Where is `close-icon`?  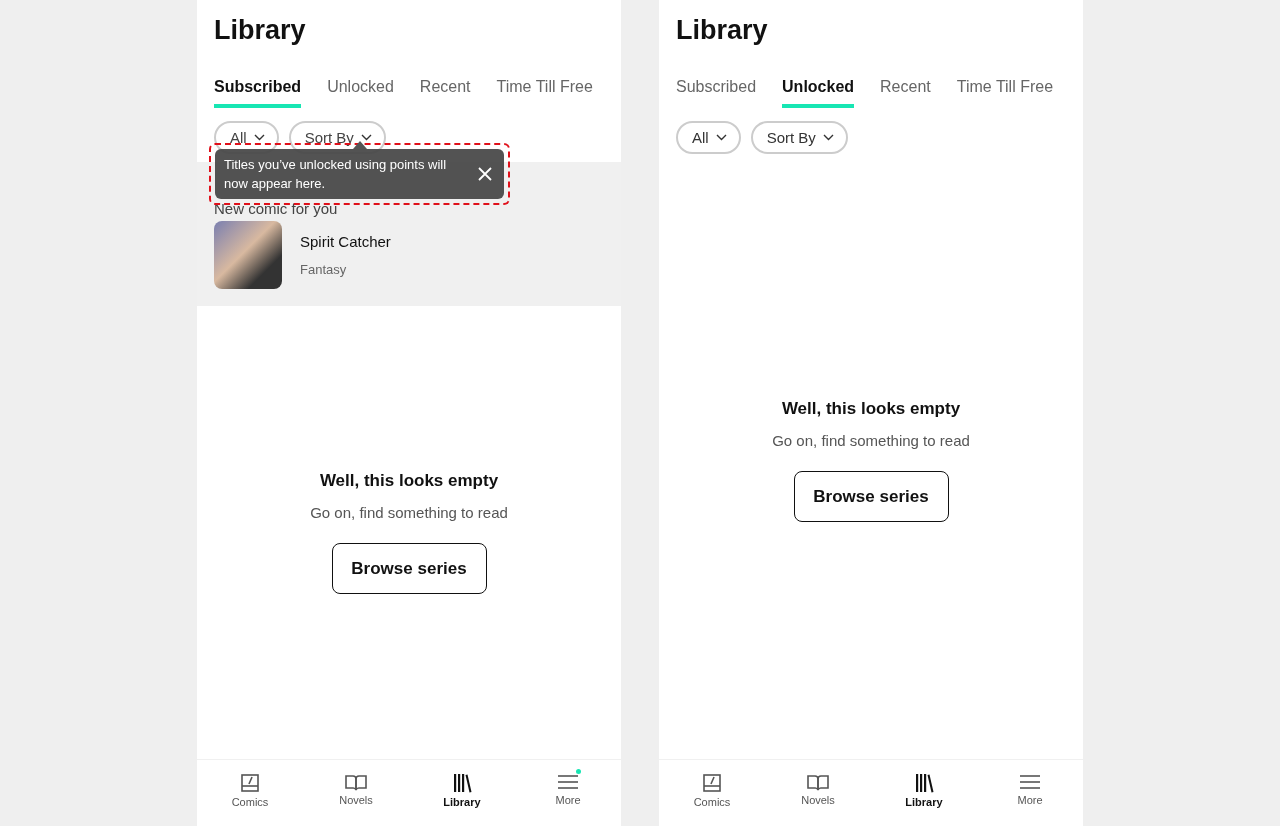
close-icon is located at coordinates (485, 174).